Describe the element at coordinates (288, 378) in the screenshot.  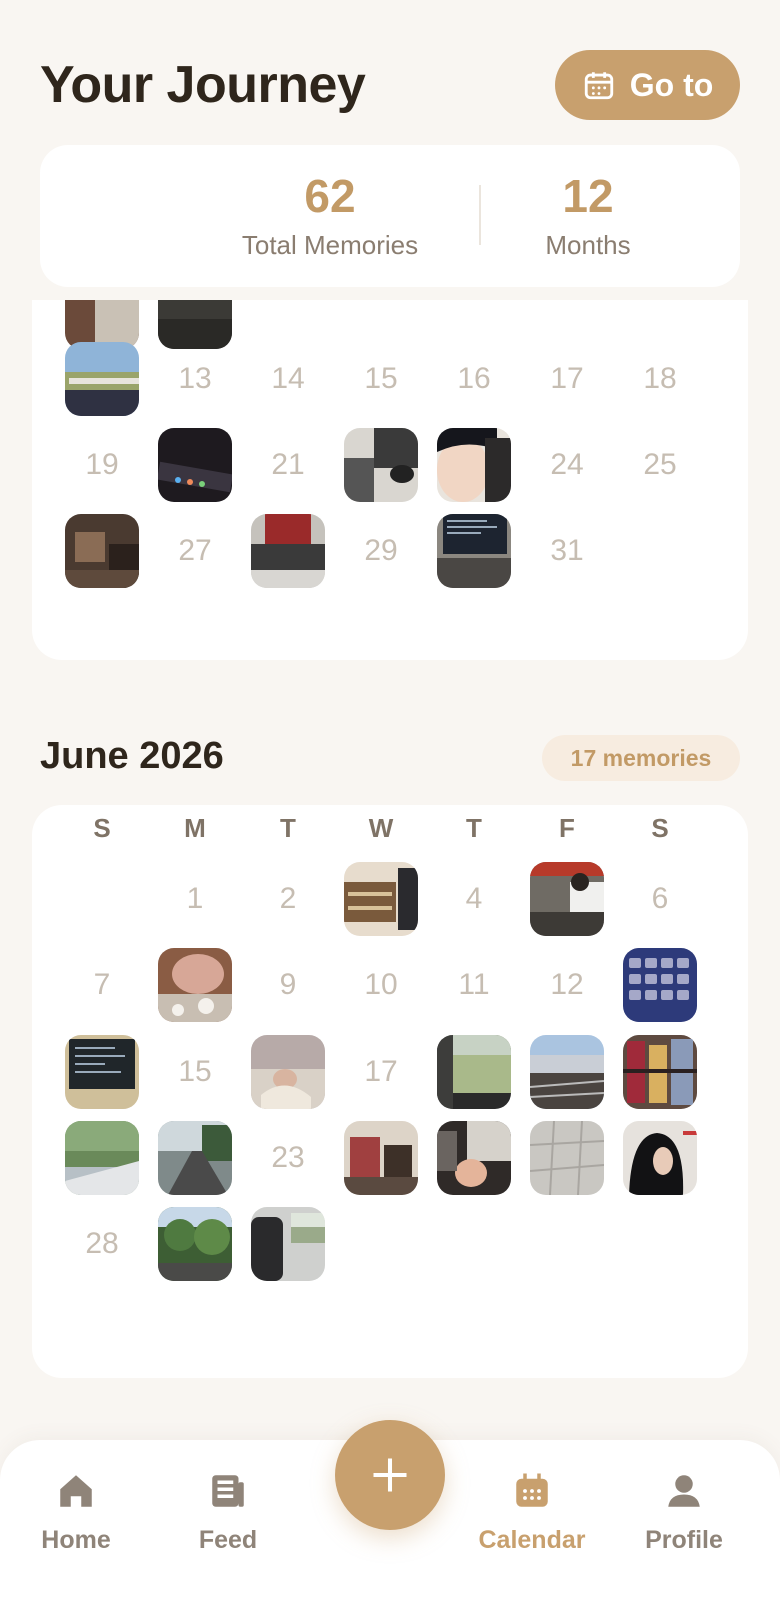
I see `day-number: 14` at that location.